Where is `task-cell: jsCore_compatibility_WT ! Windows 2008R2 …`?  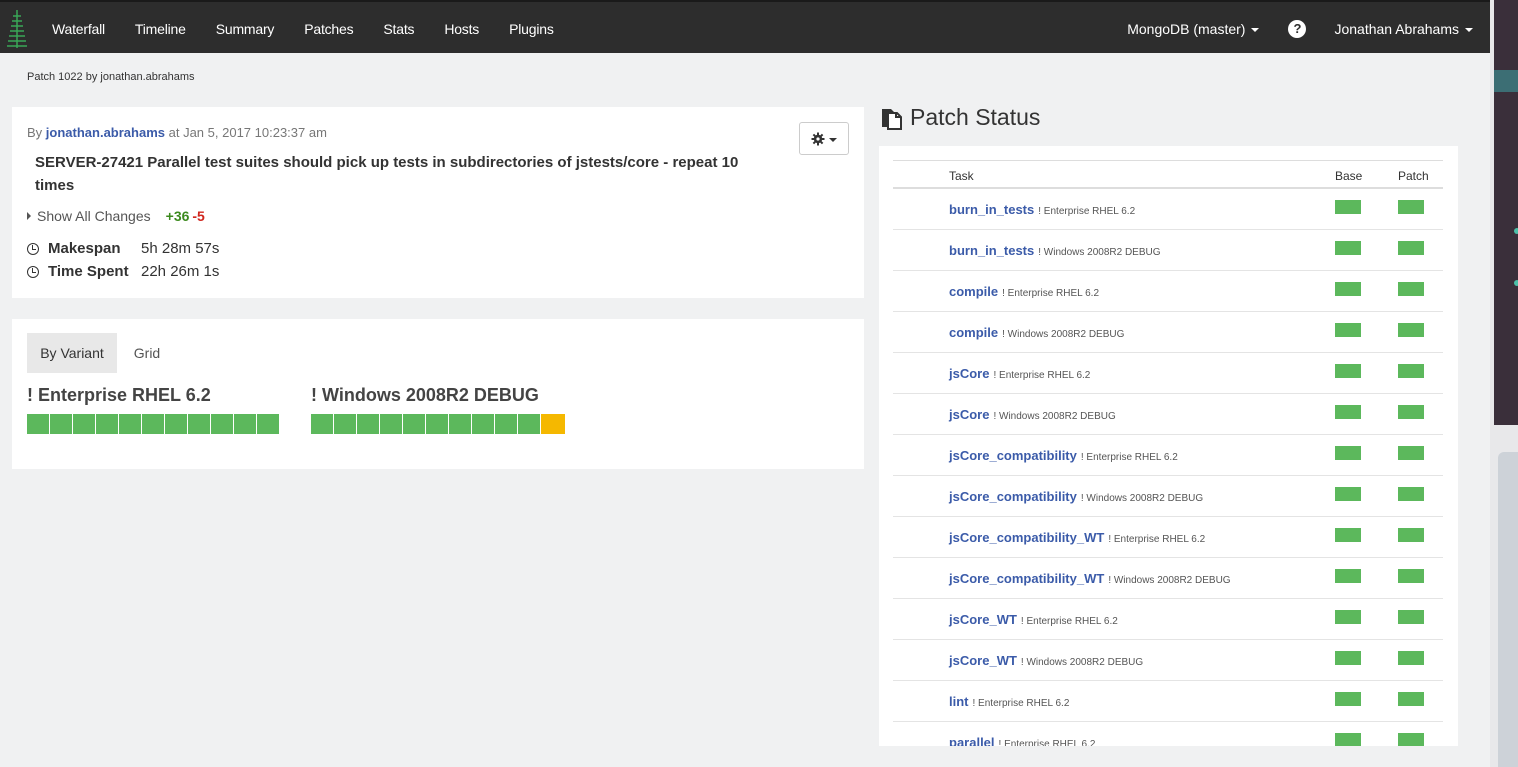 task-cell: jsCore_compatibility_WT ! Windows 2008R2 … is located at coordinates (1090, 578).